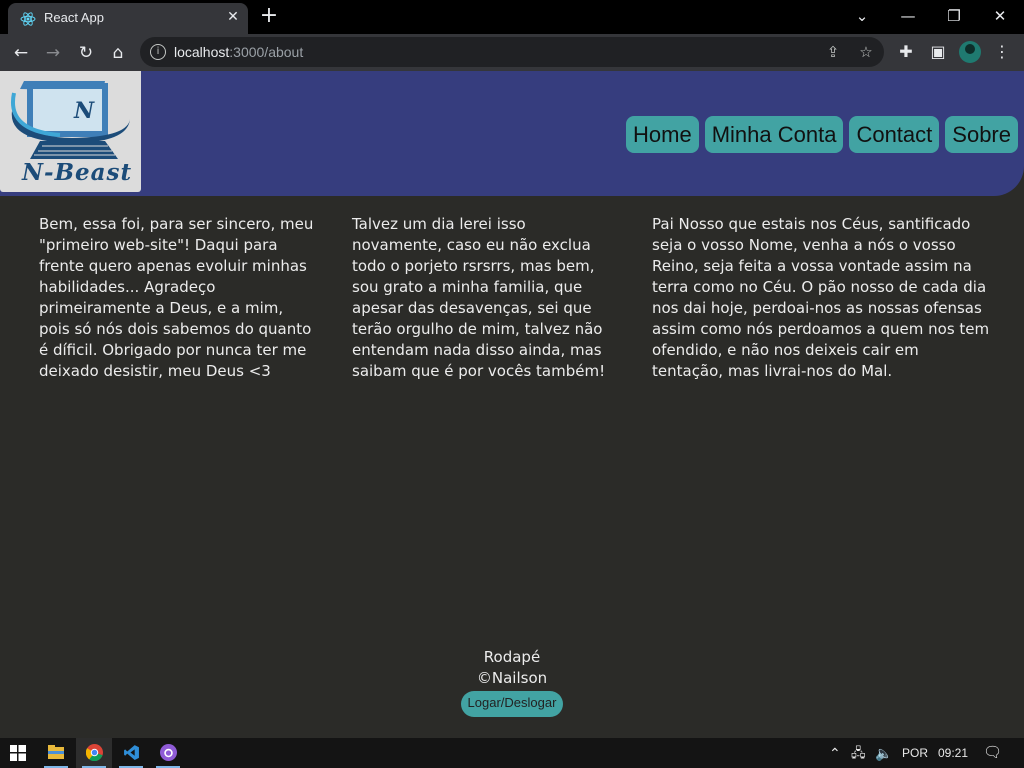  I want to click on close-window-icon: ✕, so click(1000, 16).